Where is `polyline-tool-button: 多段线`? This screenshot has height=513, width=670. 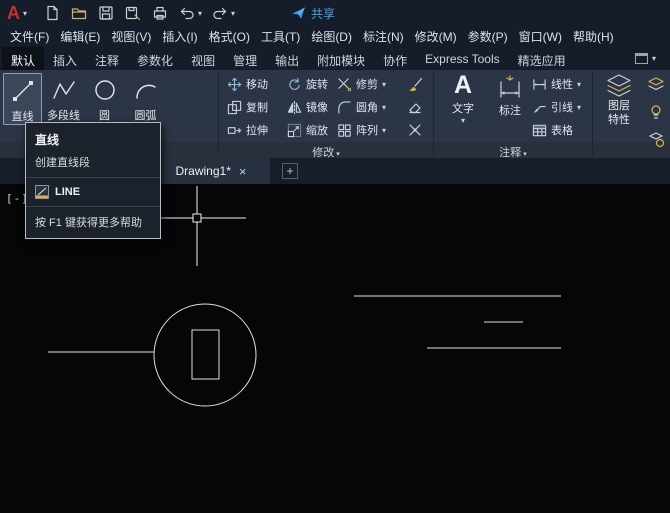
polyline-tool-button: 多段线 is located at coordinates (63, 99).